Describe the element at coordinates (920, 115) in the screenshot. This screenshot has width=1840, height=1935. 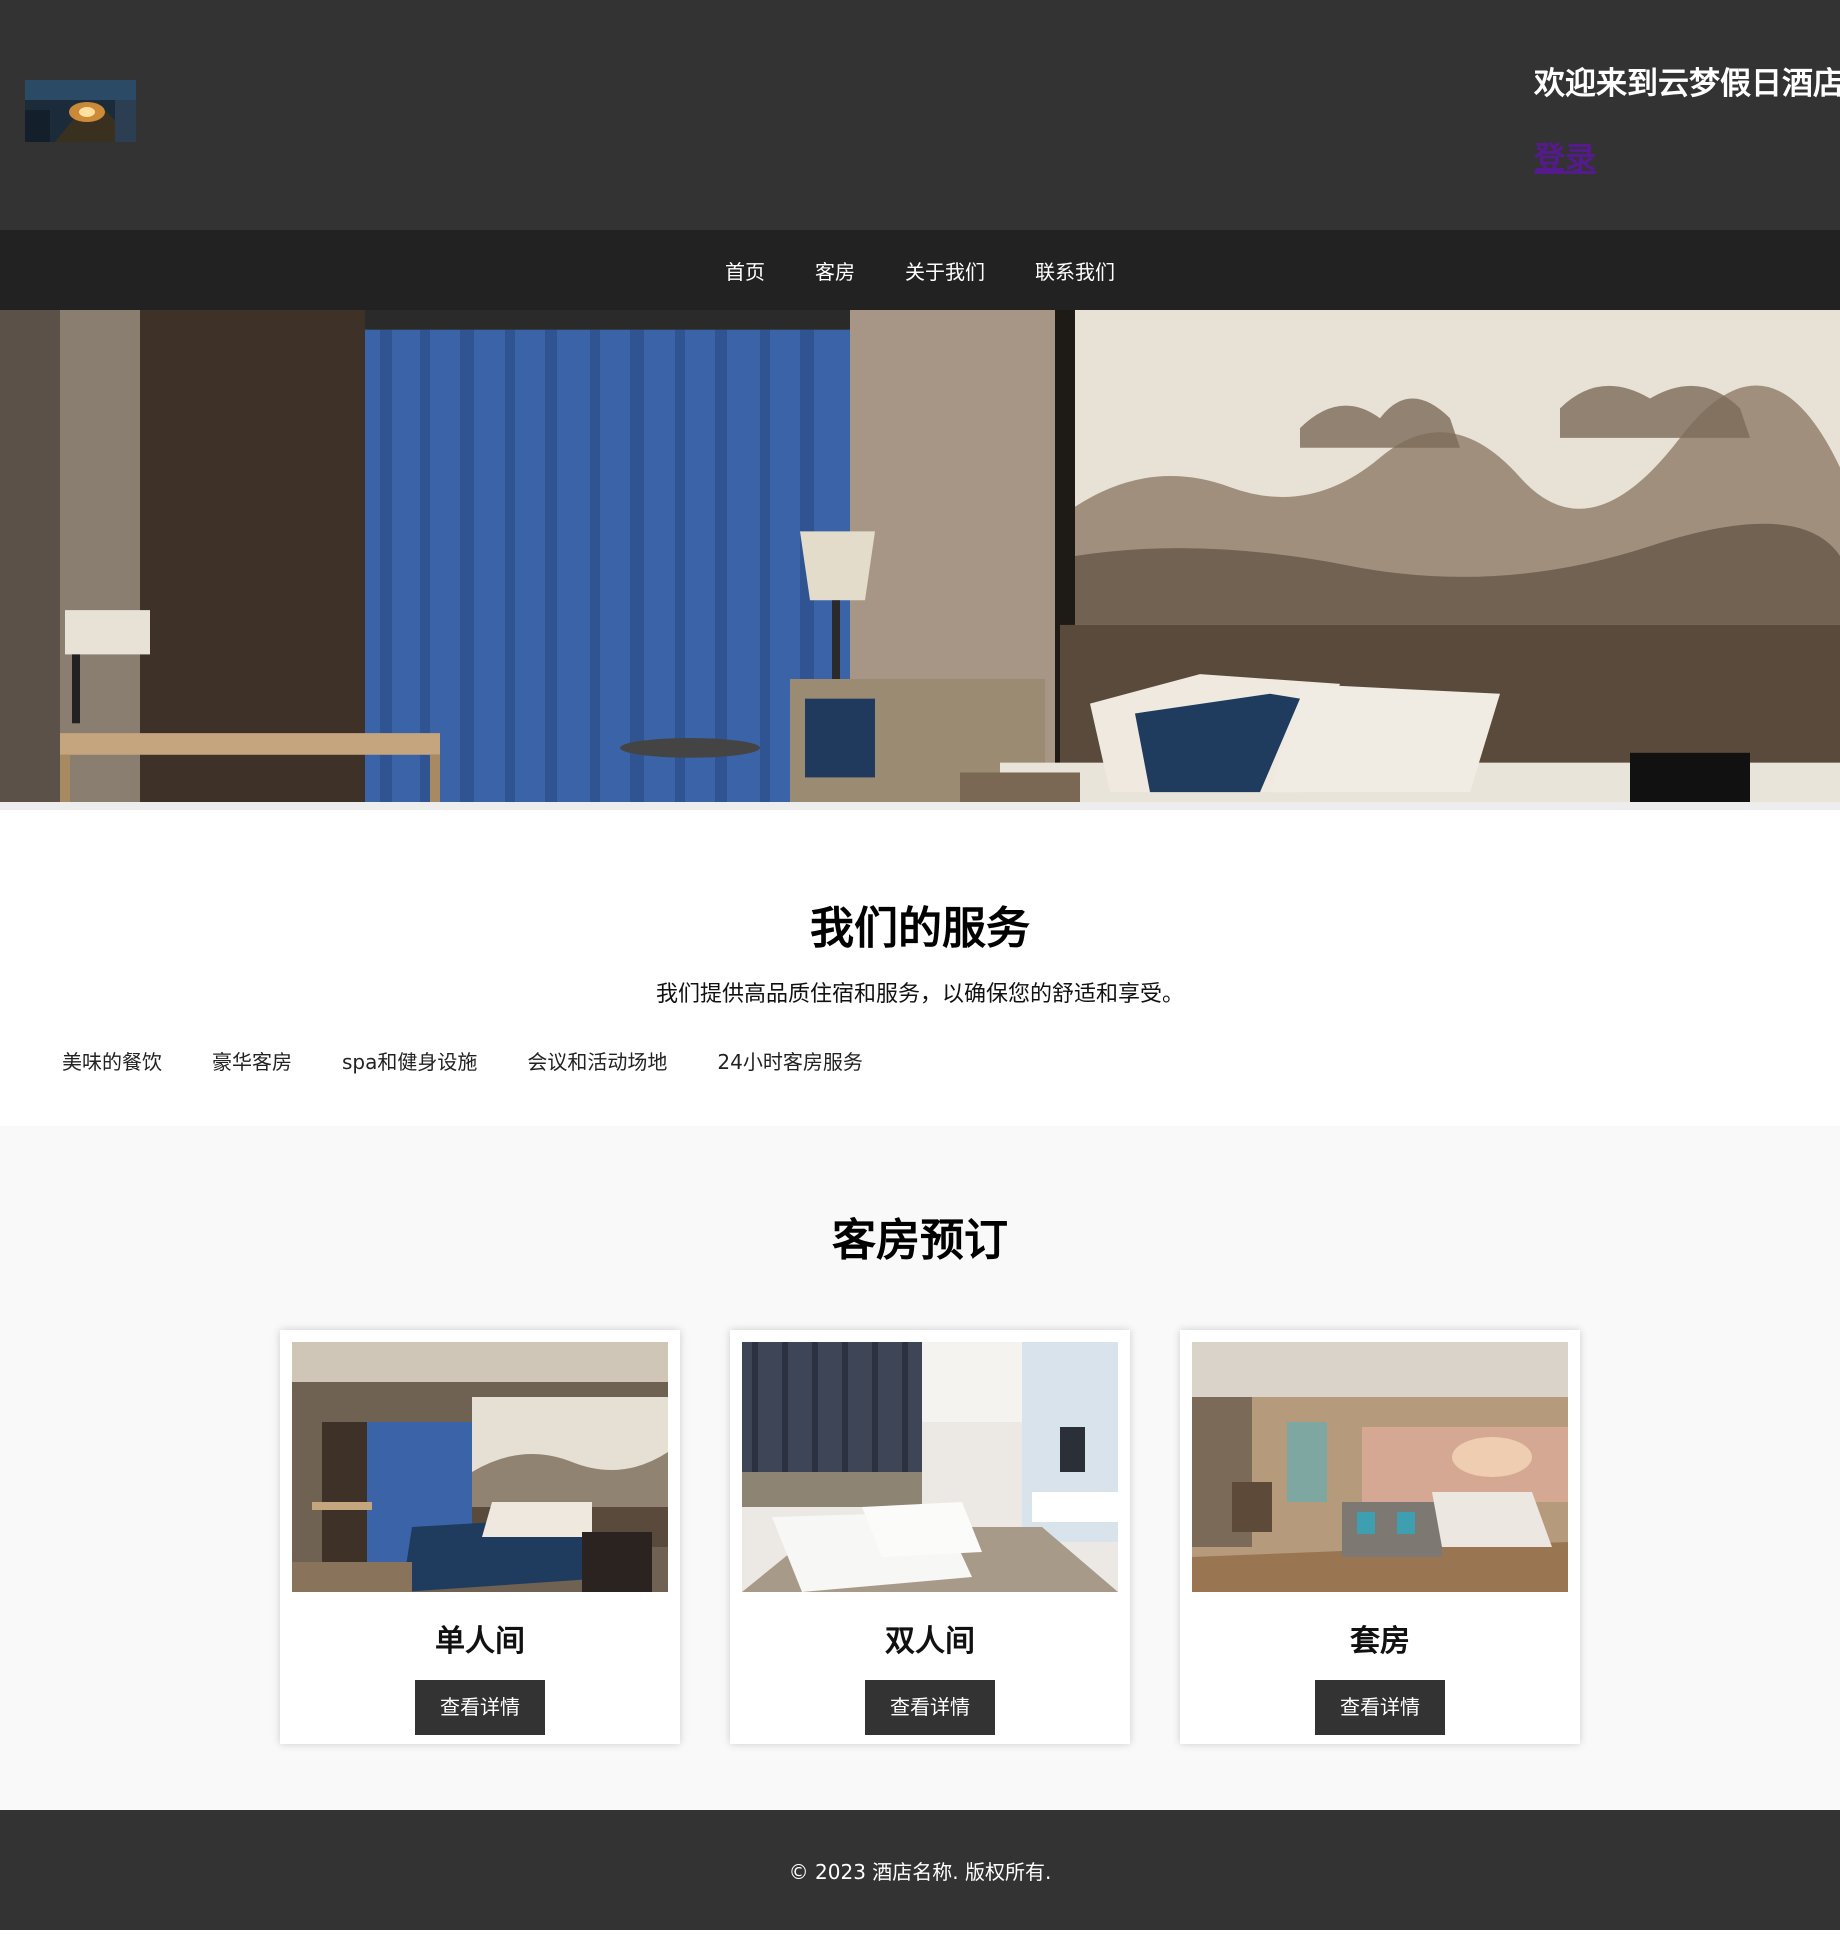
I see `site-header: 欢迎来到云梦假日酒店 登录` at that location.